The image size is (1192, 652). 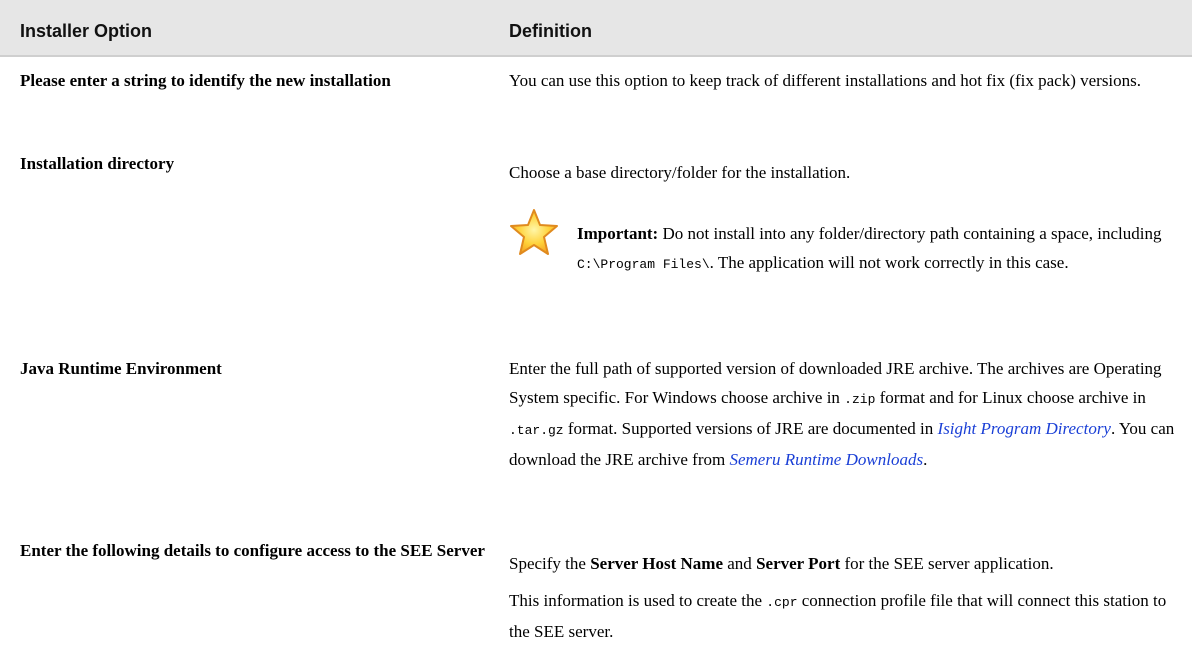 What do you see at coordinates (97, 163) in the screenshot?
I see `row2-option: Installation directory` at bounding box center [97, 163].